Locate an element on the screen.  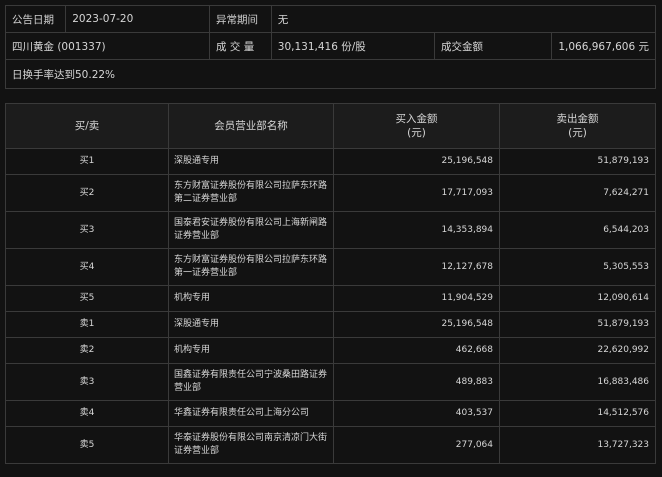
table-row: 卖3 国鑫证券有限责任公司宁波桑田路证券营业部 489,883 16,883,486 is located at coordinates (330, 382).